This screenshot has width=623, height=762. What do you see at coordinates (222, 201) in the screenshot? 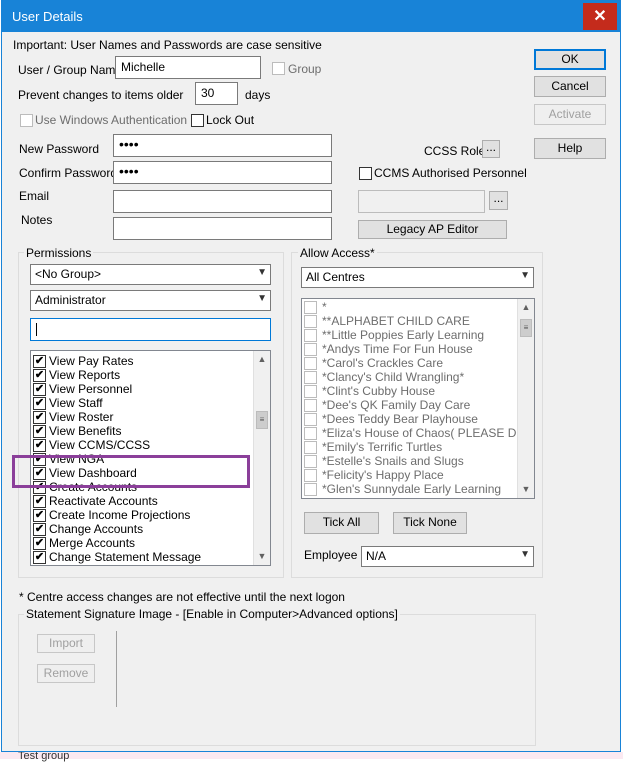
I see `email-input` at bounding box center [222, 201].